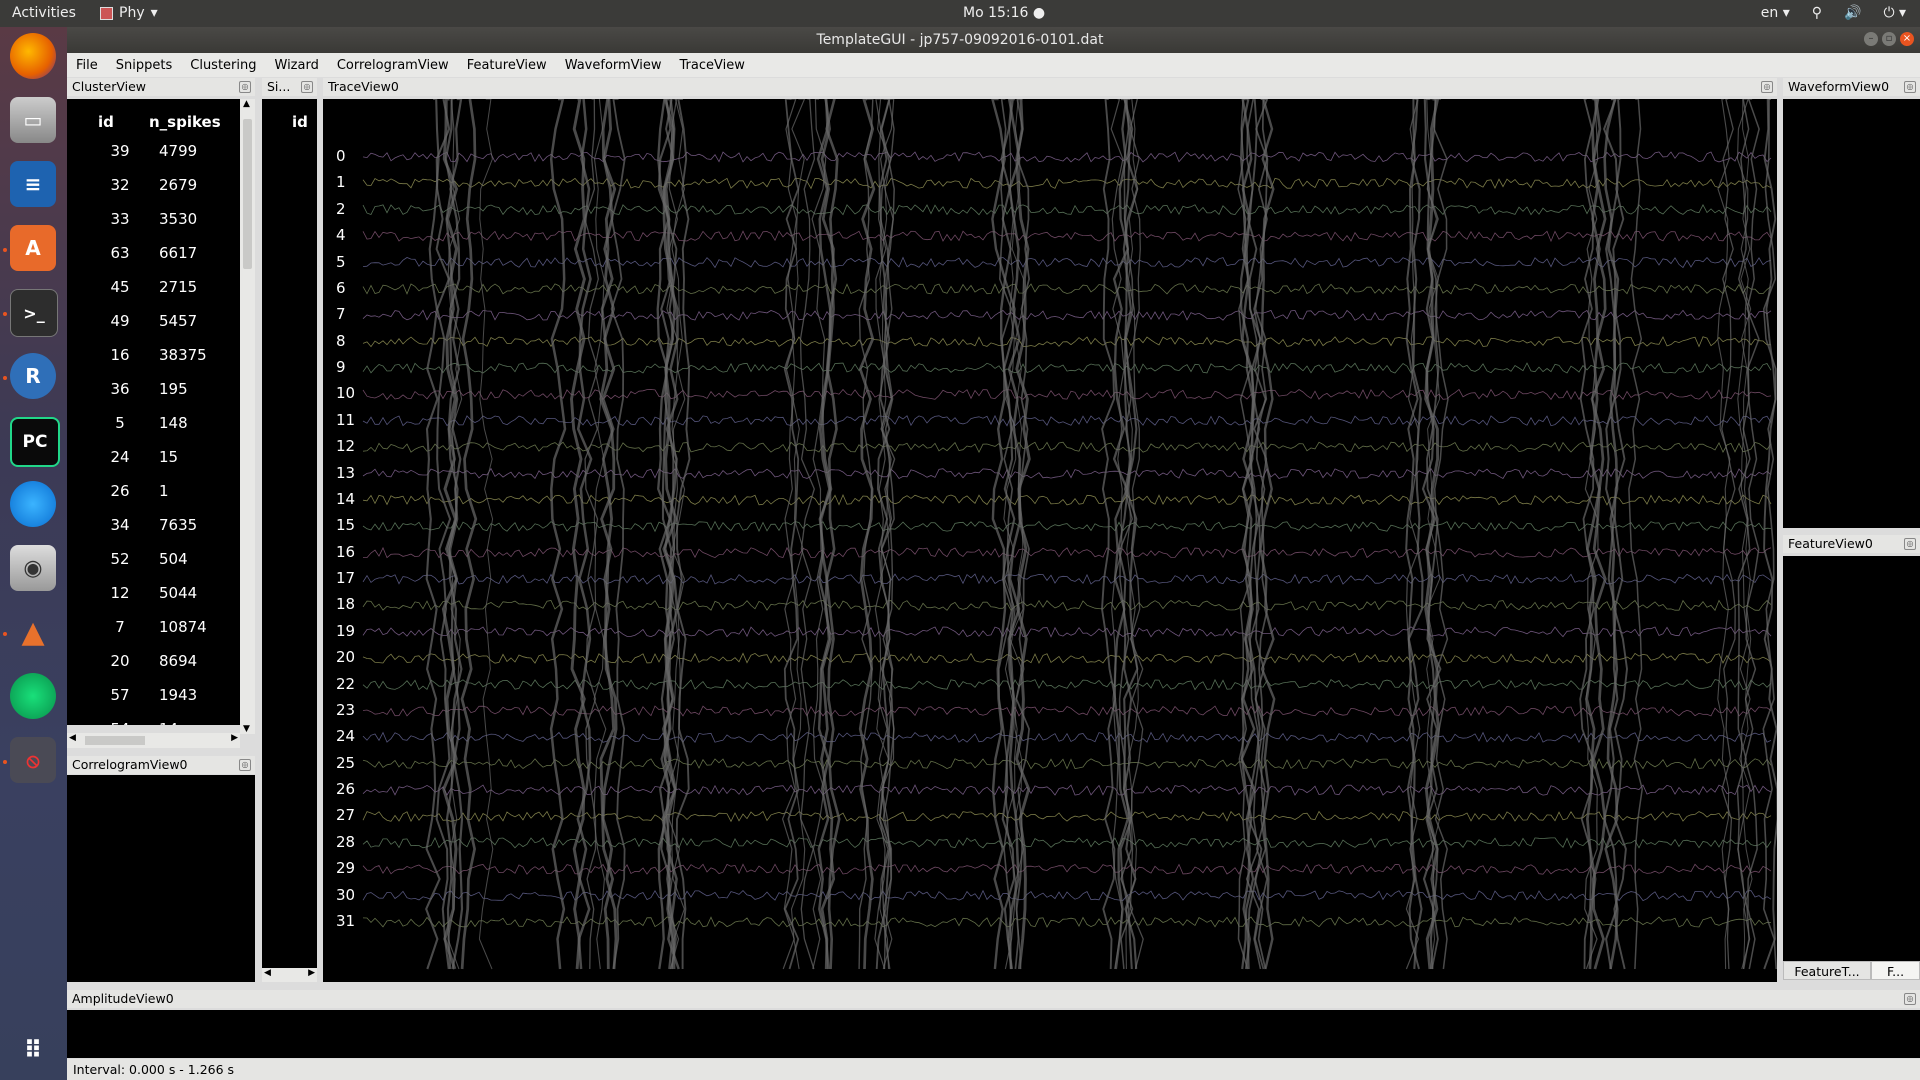  What do you see at coordinates (33, 184) in the screenshot?
I see `writer-icon: ≡` at bounding box center [33, 184].